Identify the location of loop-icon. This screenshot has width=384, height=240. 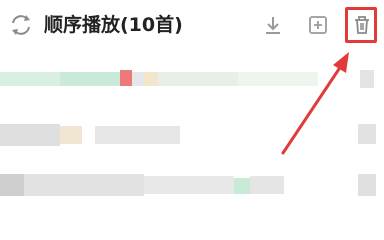
(21, 25).